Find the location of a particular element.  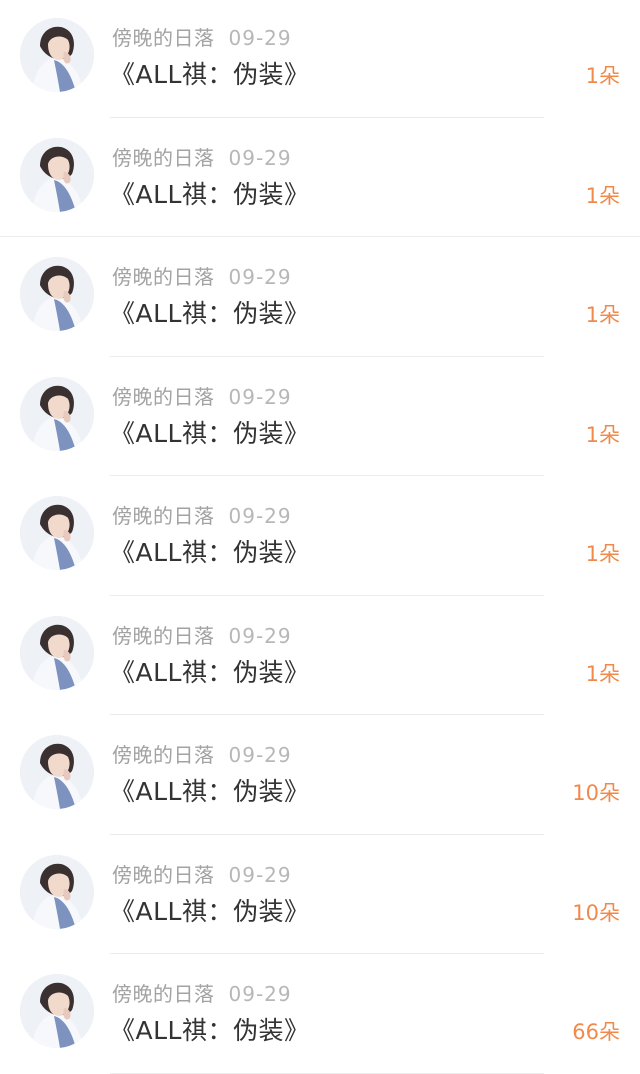

list-item: 傍晚的日落 09-29 《ALL祺：伪装》 66朵 is located at coordinates (320, 1015).